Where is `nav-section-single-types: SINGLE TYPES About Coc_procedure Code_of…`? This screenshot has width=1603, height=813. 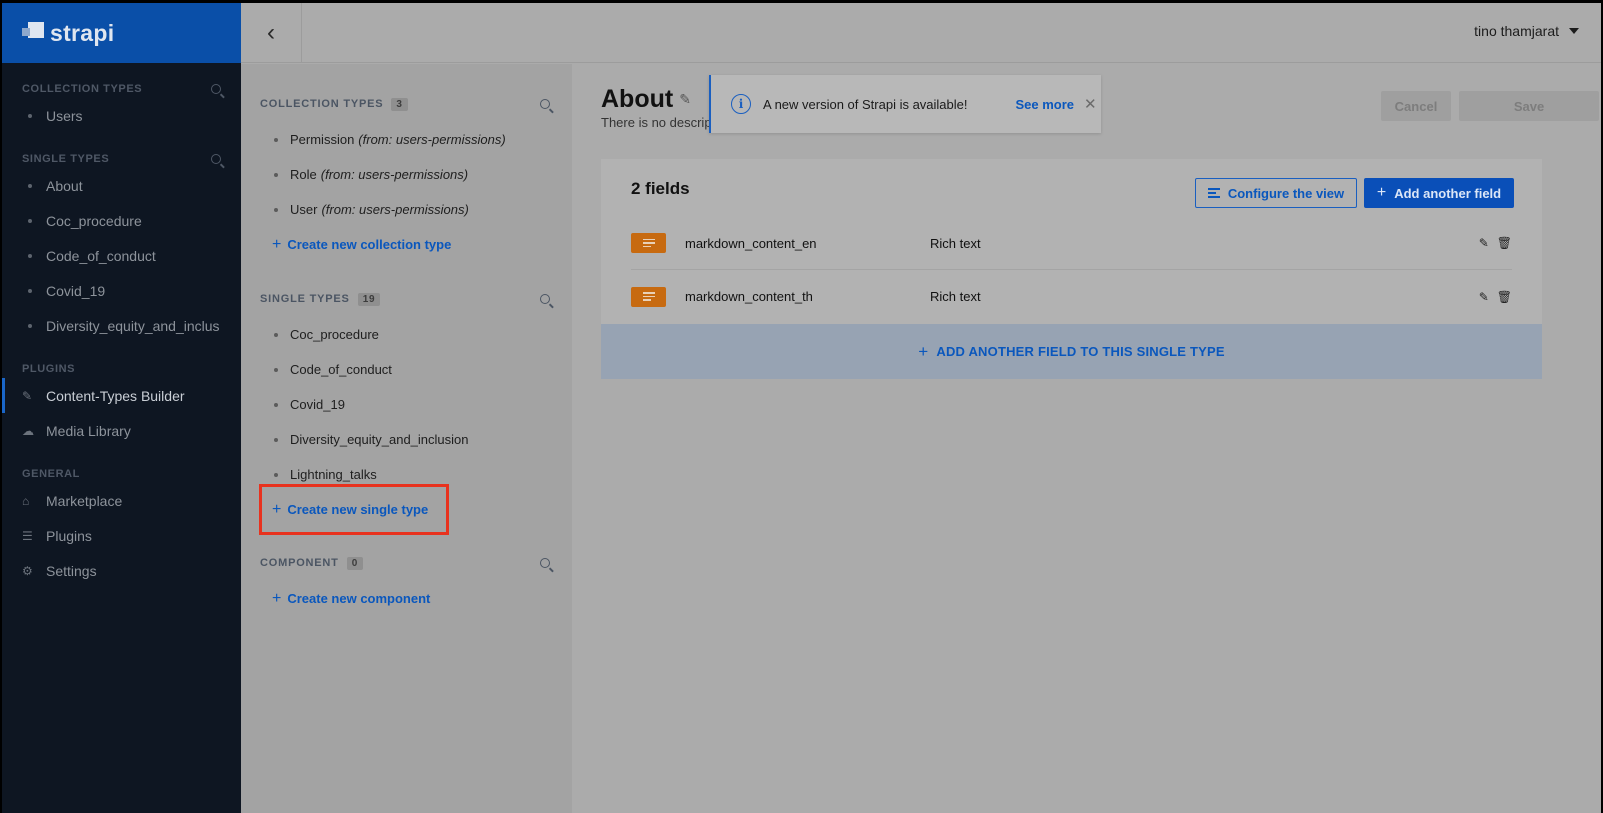 nav-section-single-types: SINGLE TYPES About Coc_procedure Code_of… is located at coordinates (121, 247).